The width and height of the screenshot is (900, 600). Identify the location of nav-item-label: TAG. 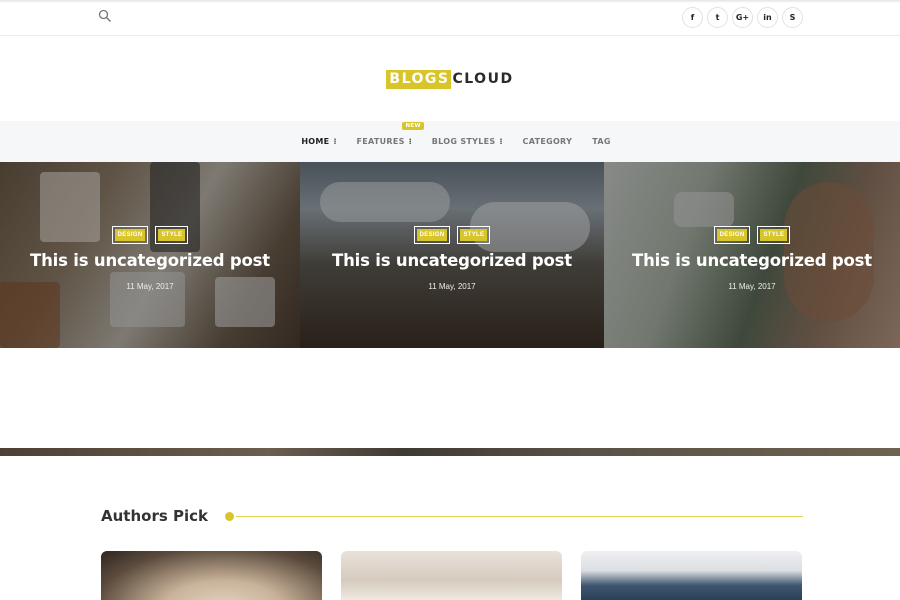
(601, 141).